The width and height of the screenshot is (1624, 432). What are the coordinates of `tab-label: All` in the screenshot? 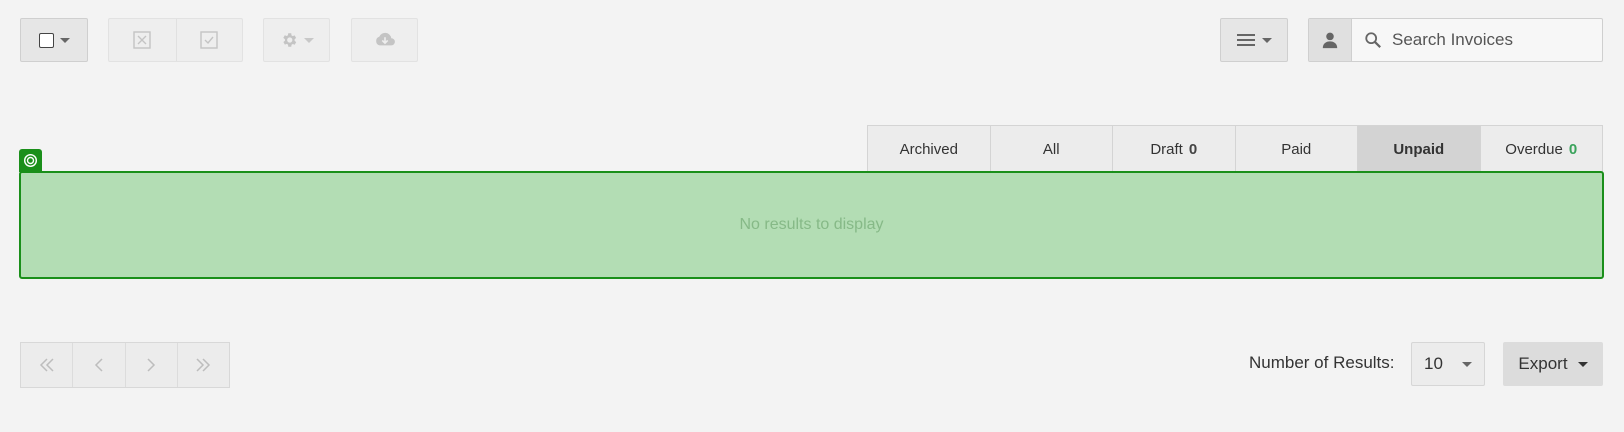 It's located at (1051, 149).